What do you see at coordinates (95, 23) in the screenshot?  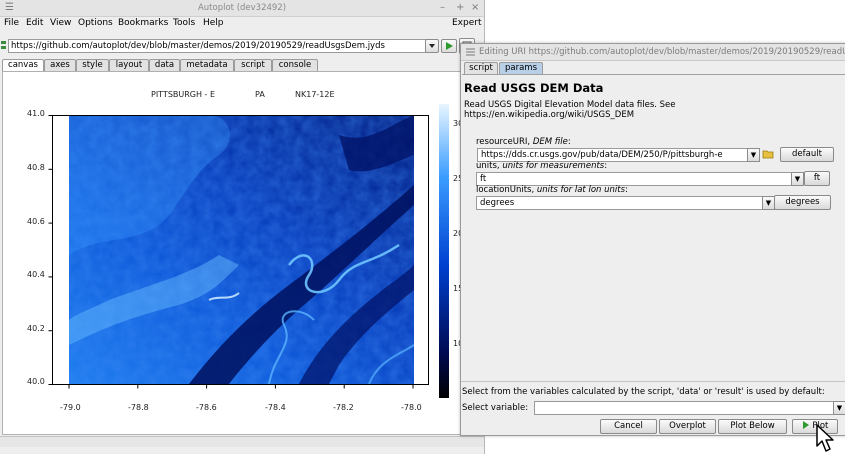 I see `menu-options: Options` at bounding box center [95, 23].